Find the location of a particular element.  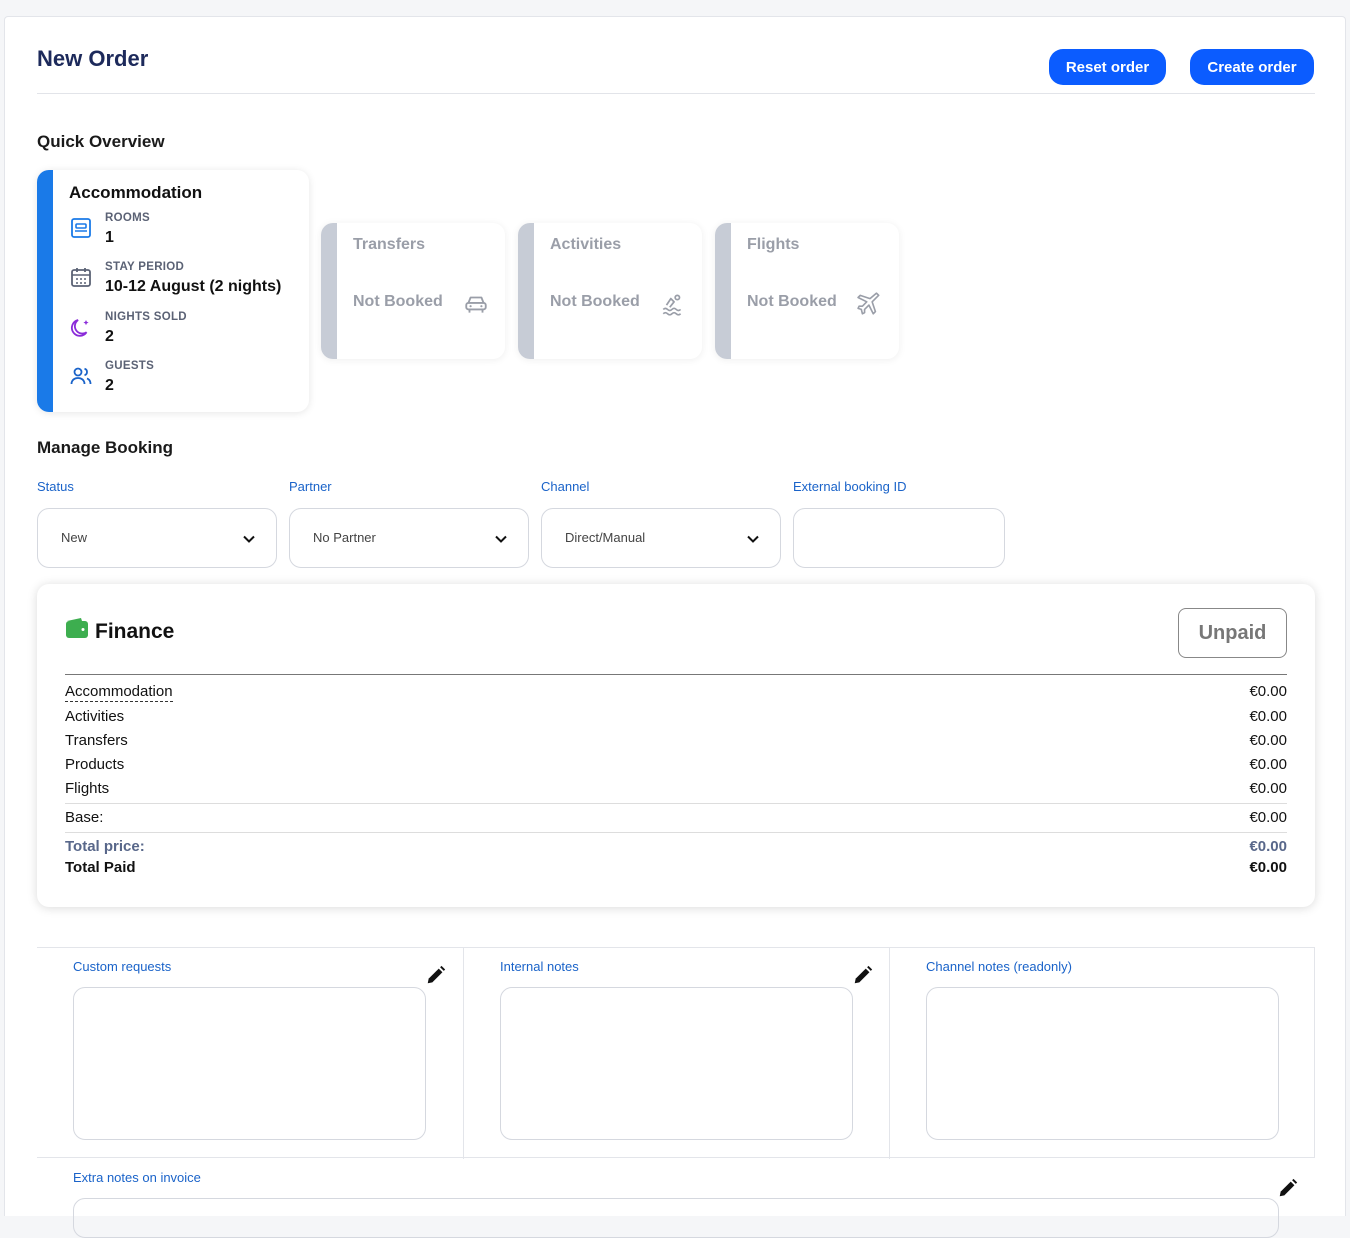

finance-row-flights: Flights €0.00 is located at coordinates (676, 790).